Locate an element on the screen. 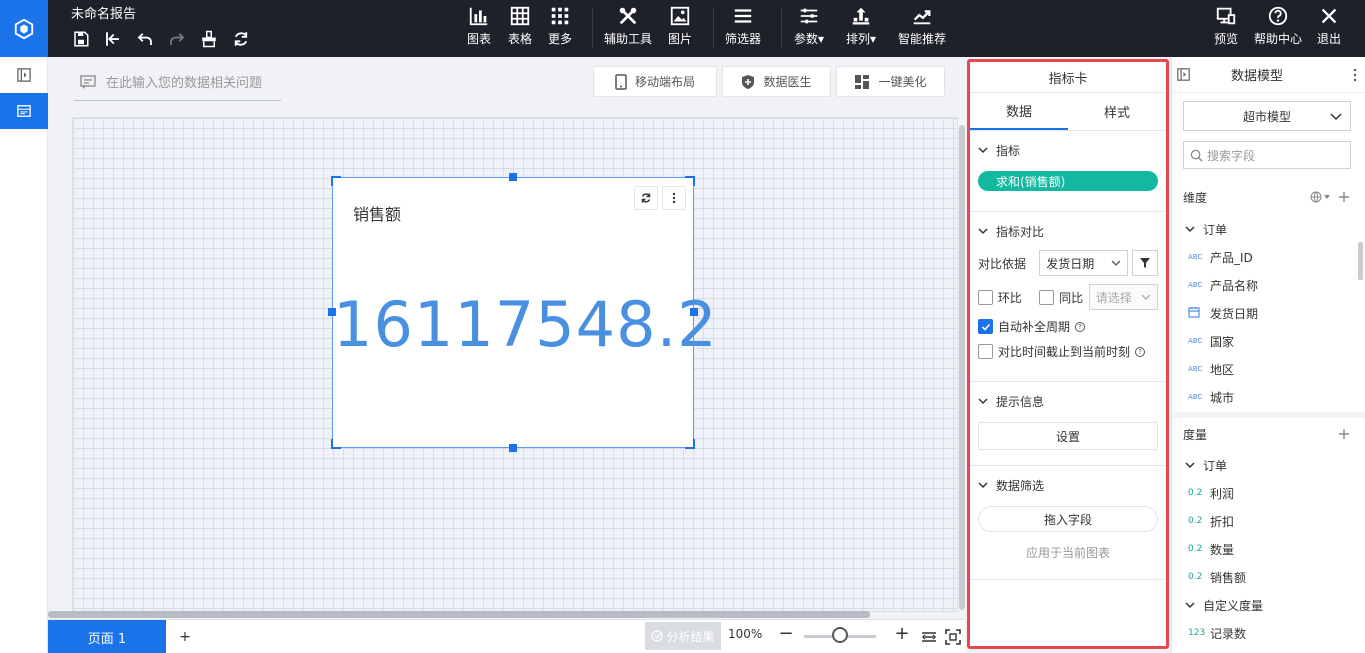  dimension-group-label: 订单 is located at coordinates (1215, 229).